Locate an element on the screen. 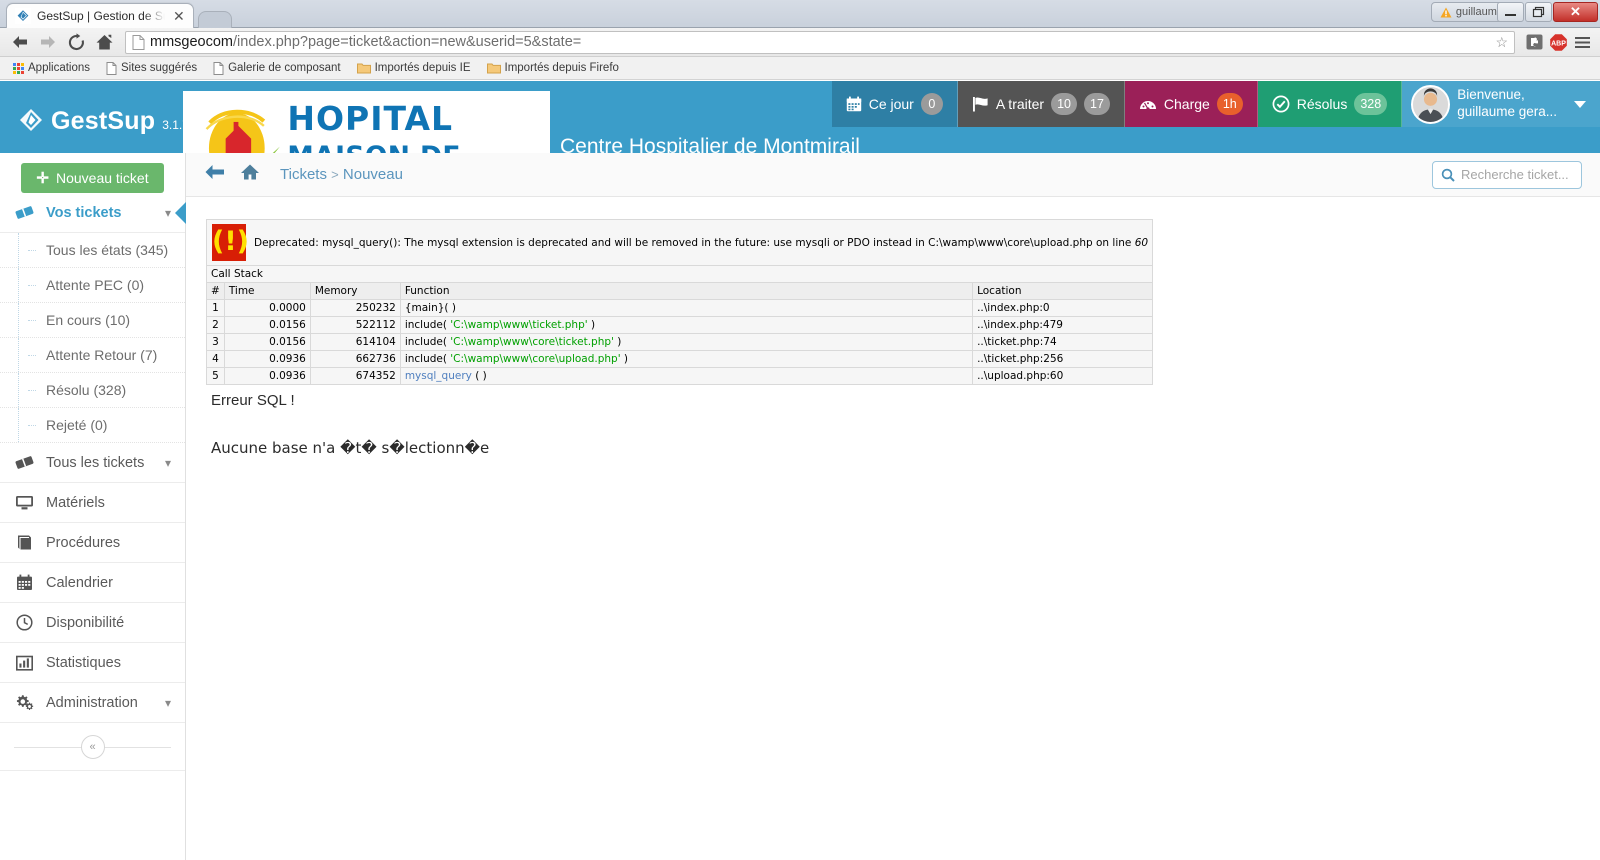  bookmark-label: Importés depuis IE is located at coordinates (422, 68).